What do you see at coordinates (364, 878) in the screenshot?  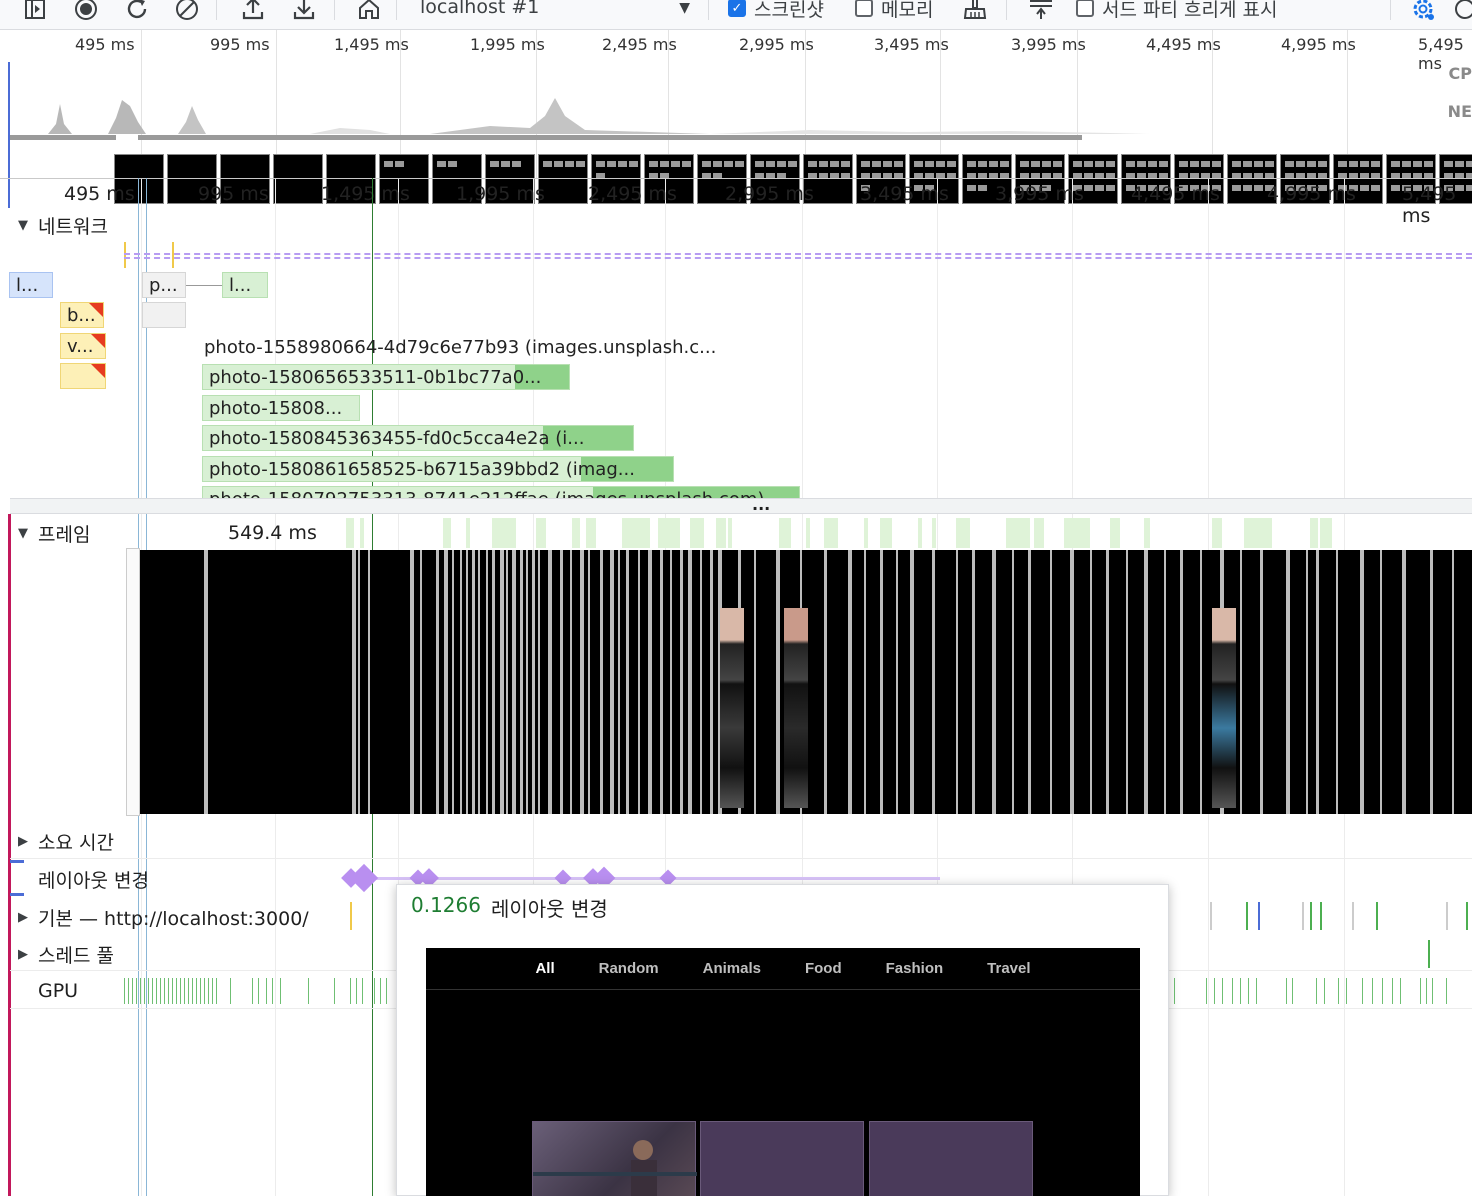 I see `layout-shift-marker` at bounding box center [364, 878].